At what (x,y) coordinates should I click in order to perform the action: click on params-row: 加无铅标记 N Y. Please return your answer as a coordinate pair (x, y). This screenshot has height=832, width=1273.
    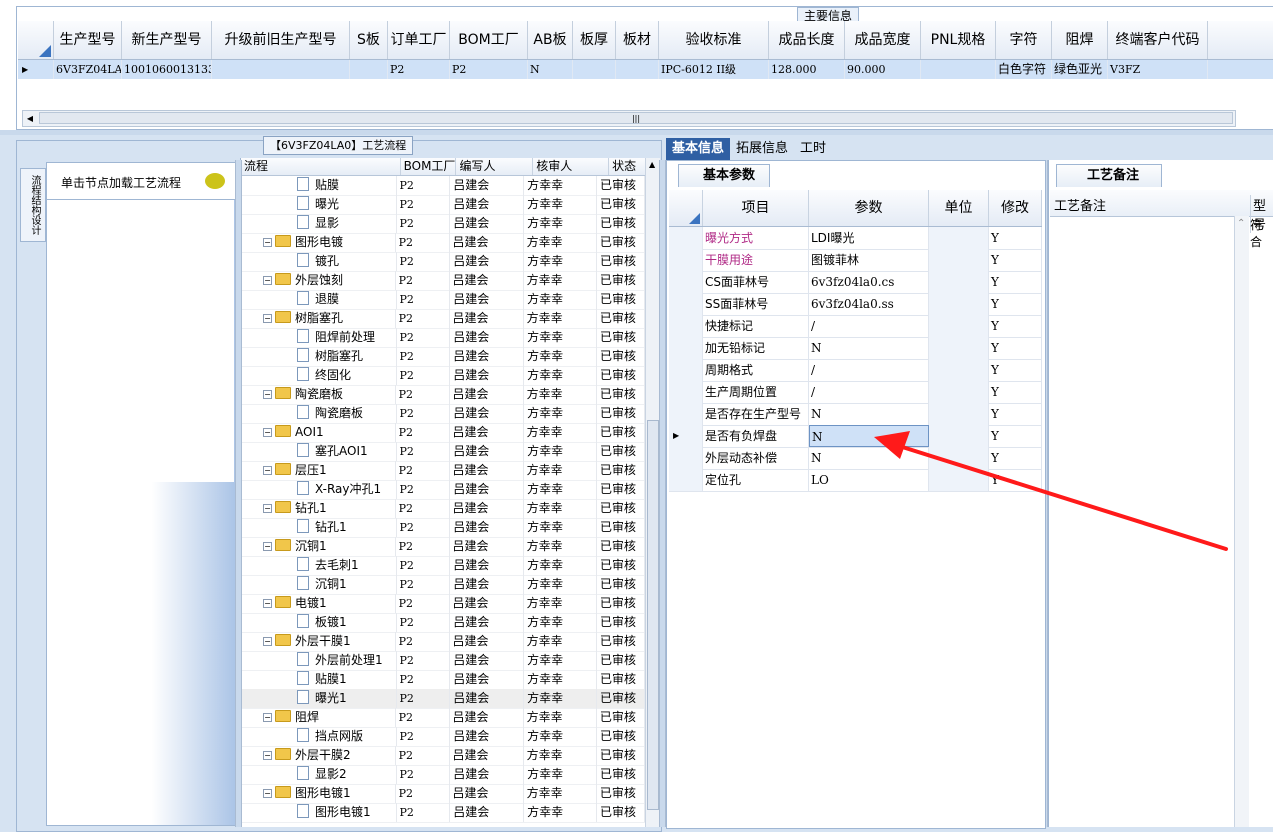
    Looking at the image, I should click on (855, 348).